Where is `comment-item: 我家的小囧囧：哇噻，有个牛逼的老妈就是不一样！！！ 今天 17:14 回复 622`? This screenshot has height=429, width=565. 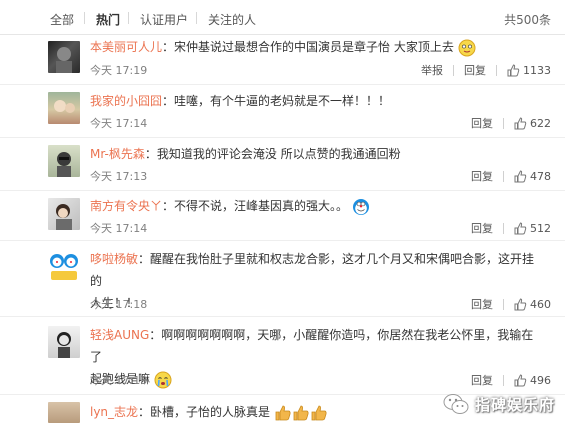
comment-item: 我家的小囧囧：哇噻，有个牛逼的老妈就是不一样！！！ 今天 17:14 回复 622 is located at coordinates (282, 111).